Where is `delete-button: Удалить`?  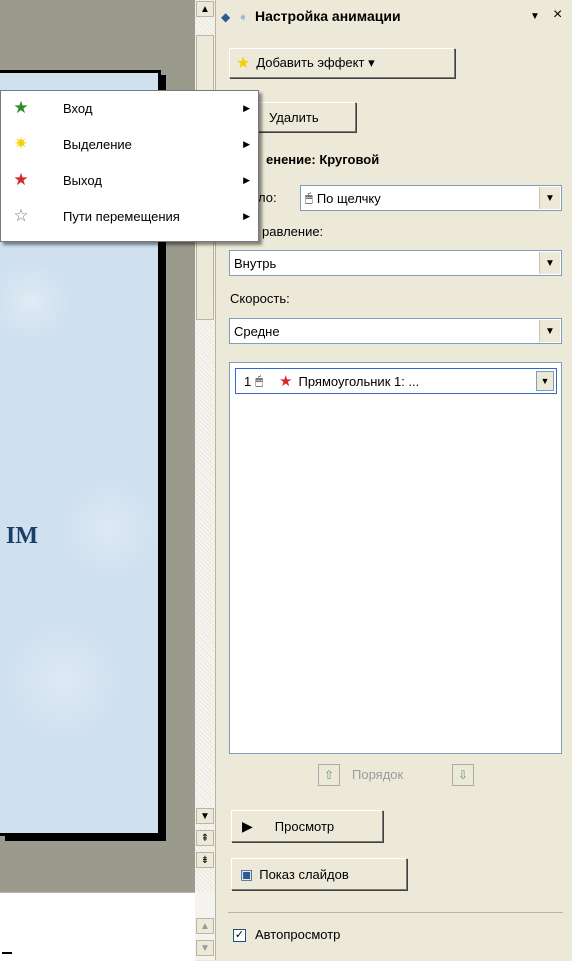
delete-button: Удалить is located at coordinates (307, 117).